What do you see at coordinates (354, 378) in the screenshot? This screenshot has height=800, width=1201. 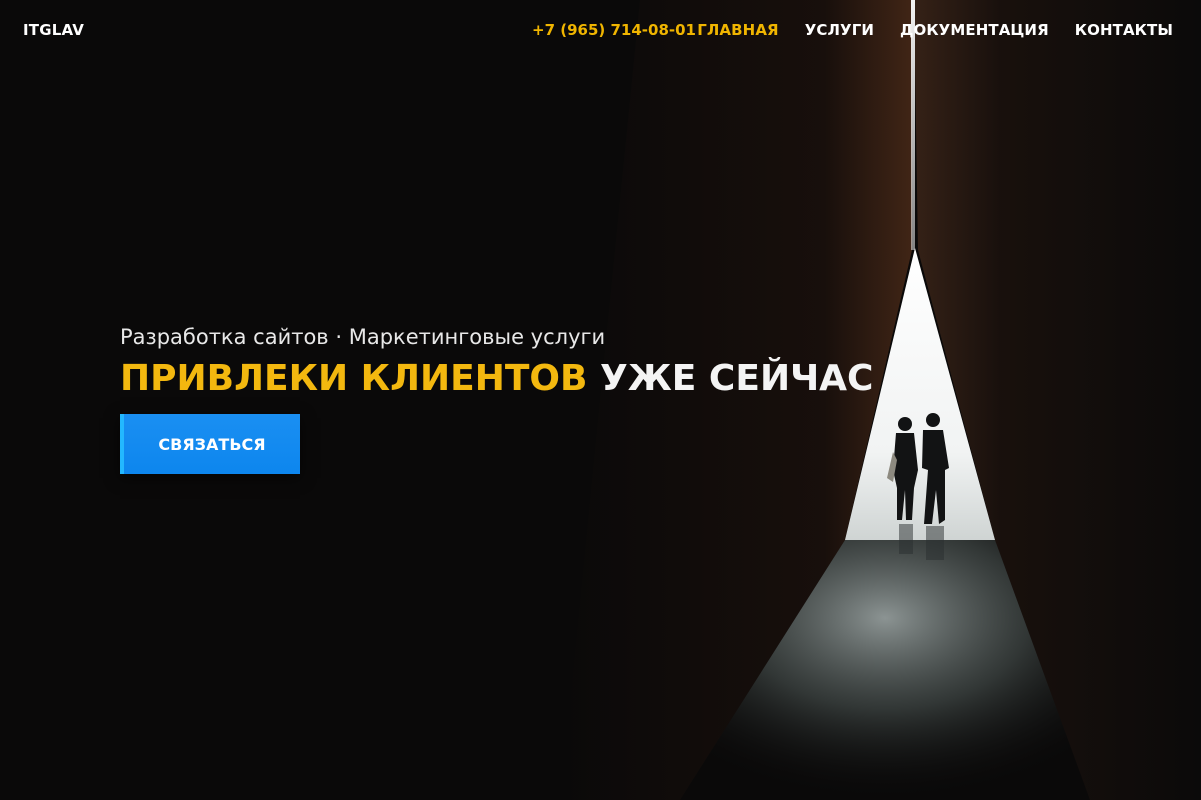 I see `hero-headline-accent: ПРИВЛЕКИ КЛИЕНТОВ` at bounding box center [354, 378].